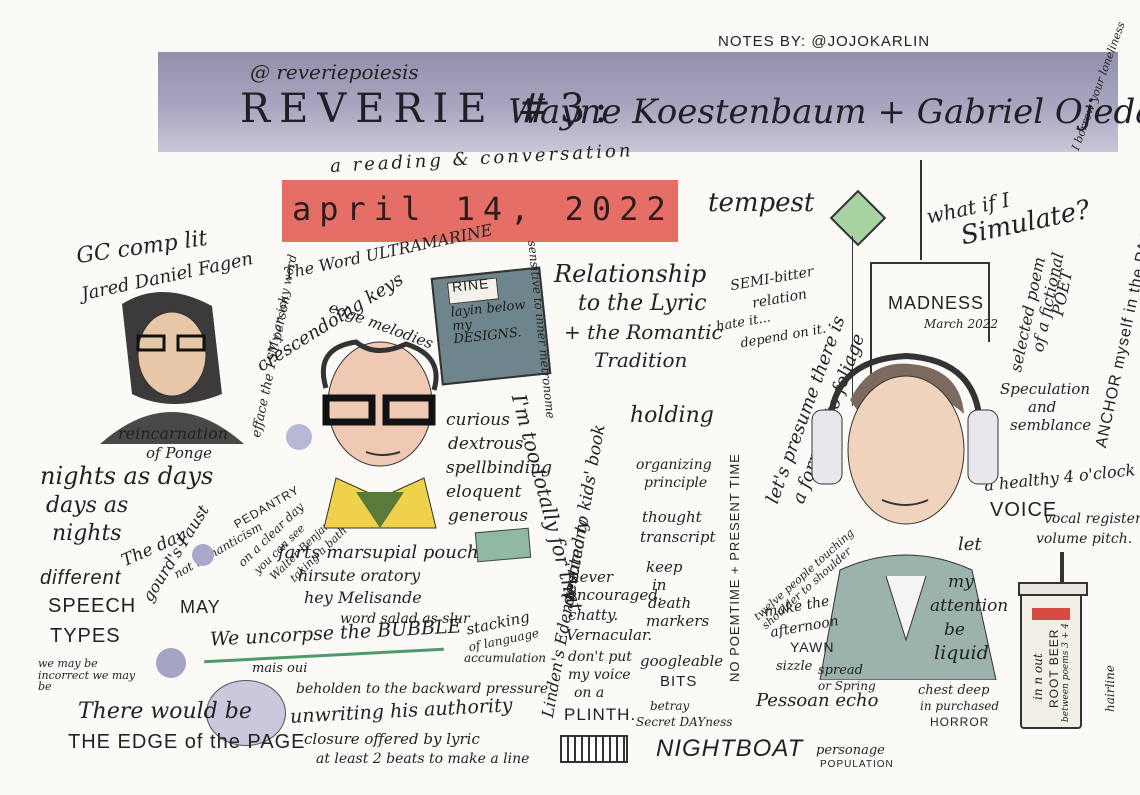 The height and width of the screenshot is (795, 1140). What do you see at coordinates (674, 465) in the screenshot?
I see `note-organizing: organizing` at bounding box center [674, 465].